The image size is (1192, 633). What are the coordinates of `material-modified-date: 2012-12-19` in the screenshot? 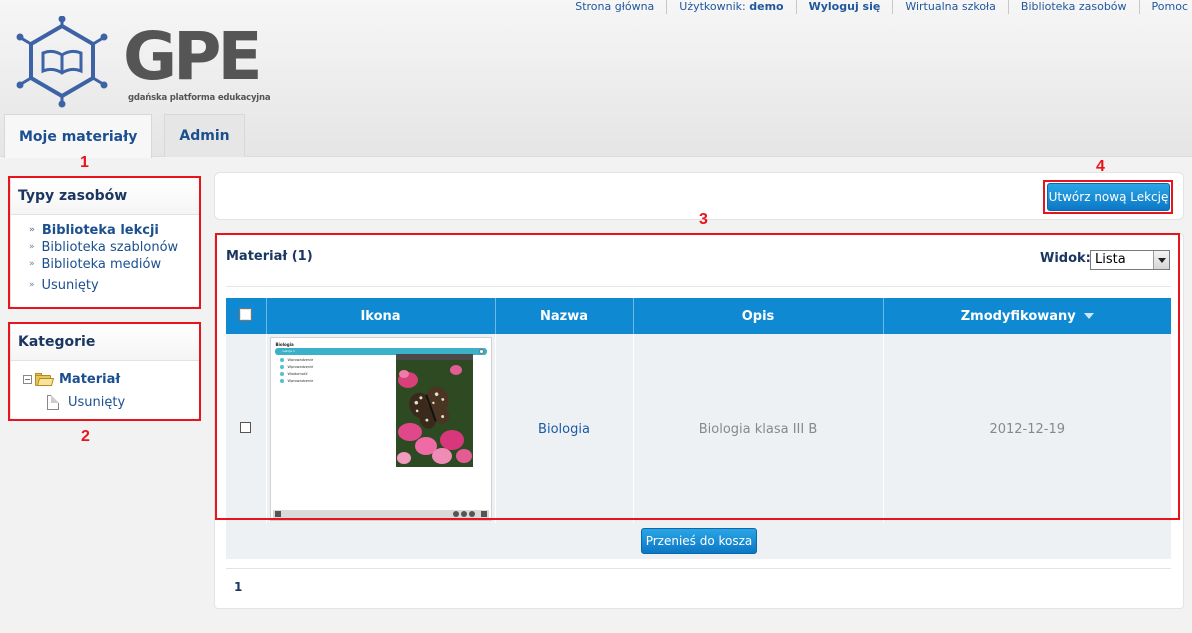 It's located at (1027, 429).